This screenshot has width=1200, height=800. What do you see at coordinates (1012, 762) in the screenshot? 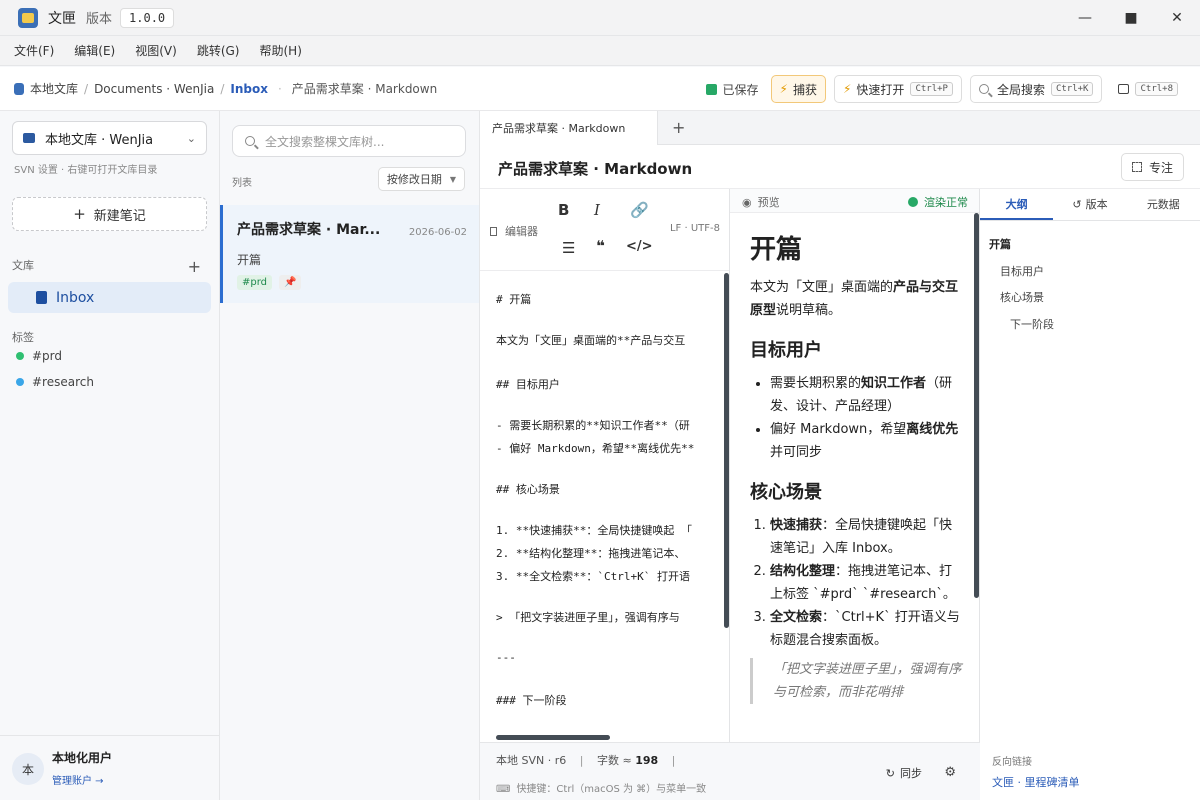
I see `backlinks-head: 反向链接` at bounding box center [1012, 762].